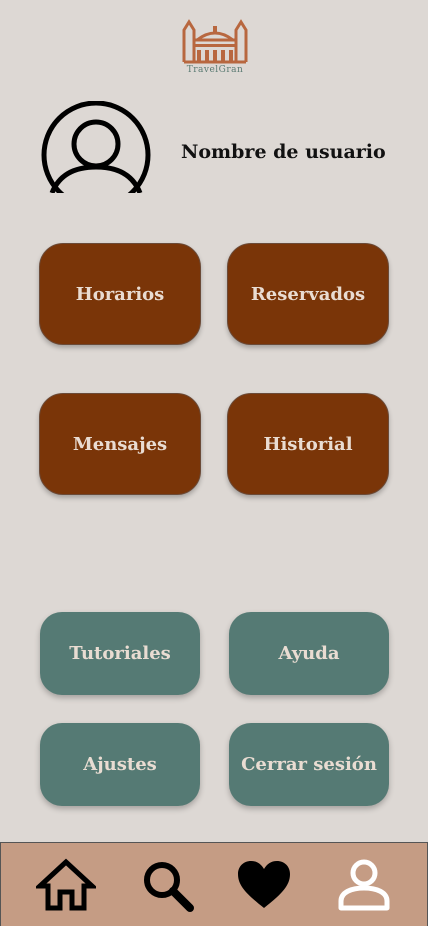 The width and height of the screenshot is (428, 926). Describe the element at coordinates (120, 764) in the screenshot. I see `ajustes-button: Ajustes` at that location.